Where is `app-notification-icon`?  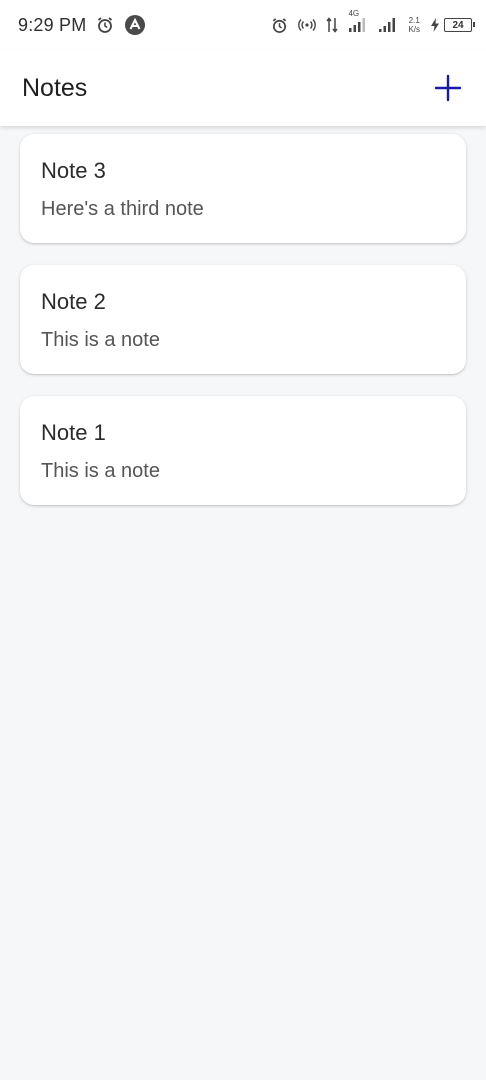 app-notification-icon is located at coordinates (135, 25).